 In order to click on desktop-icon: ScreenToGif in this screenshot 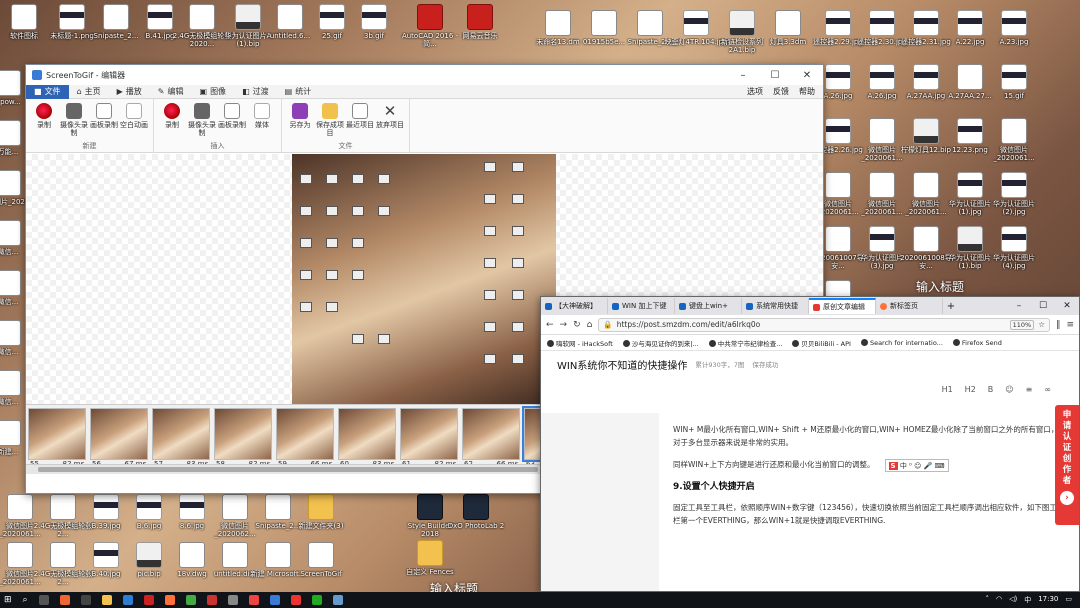, I will do `click(321, 570)`.